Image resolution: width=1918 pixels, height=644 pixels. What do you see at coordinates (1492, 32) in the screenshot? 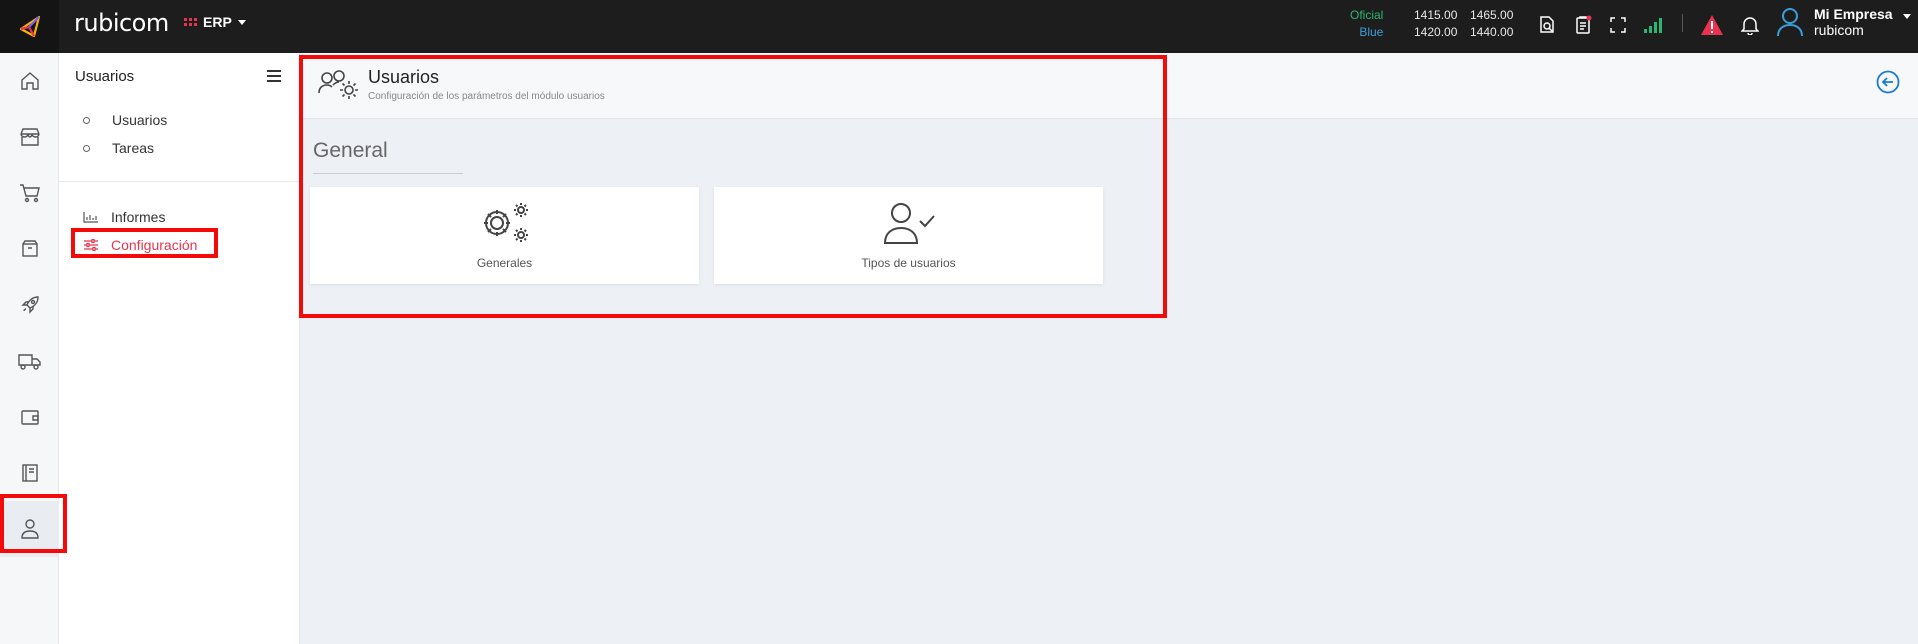
I see `rate-blue-sell: 1440.00` at bounding box center [1492, 32].